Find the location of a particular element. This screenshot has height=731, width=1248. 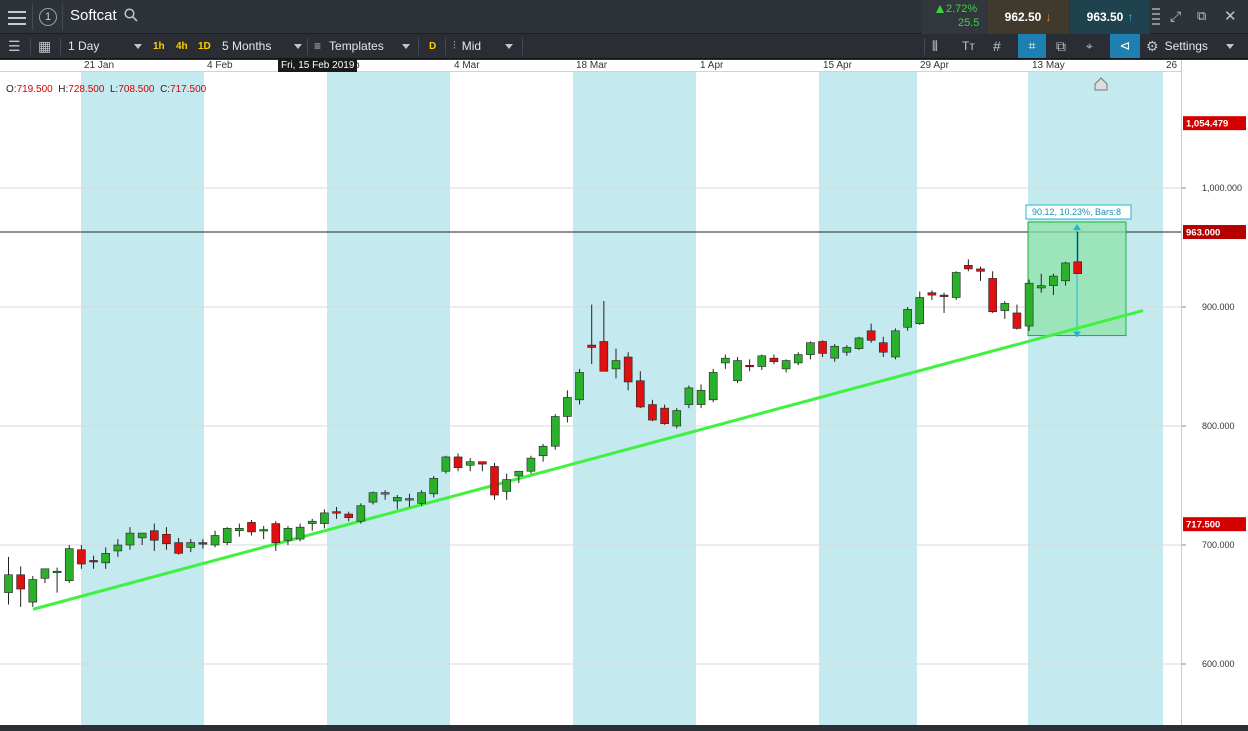

label-tool-icon: ⊲ is located at coordinates (1125, 46).